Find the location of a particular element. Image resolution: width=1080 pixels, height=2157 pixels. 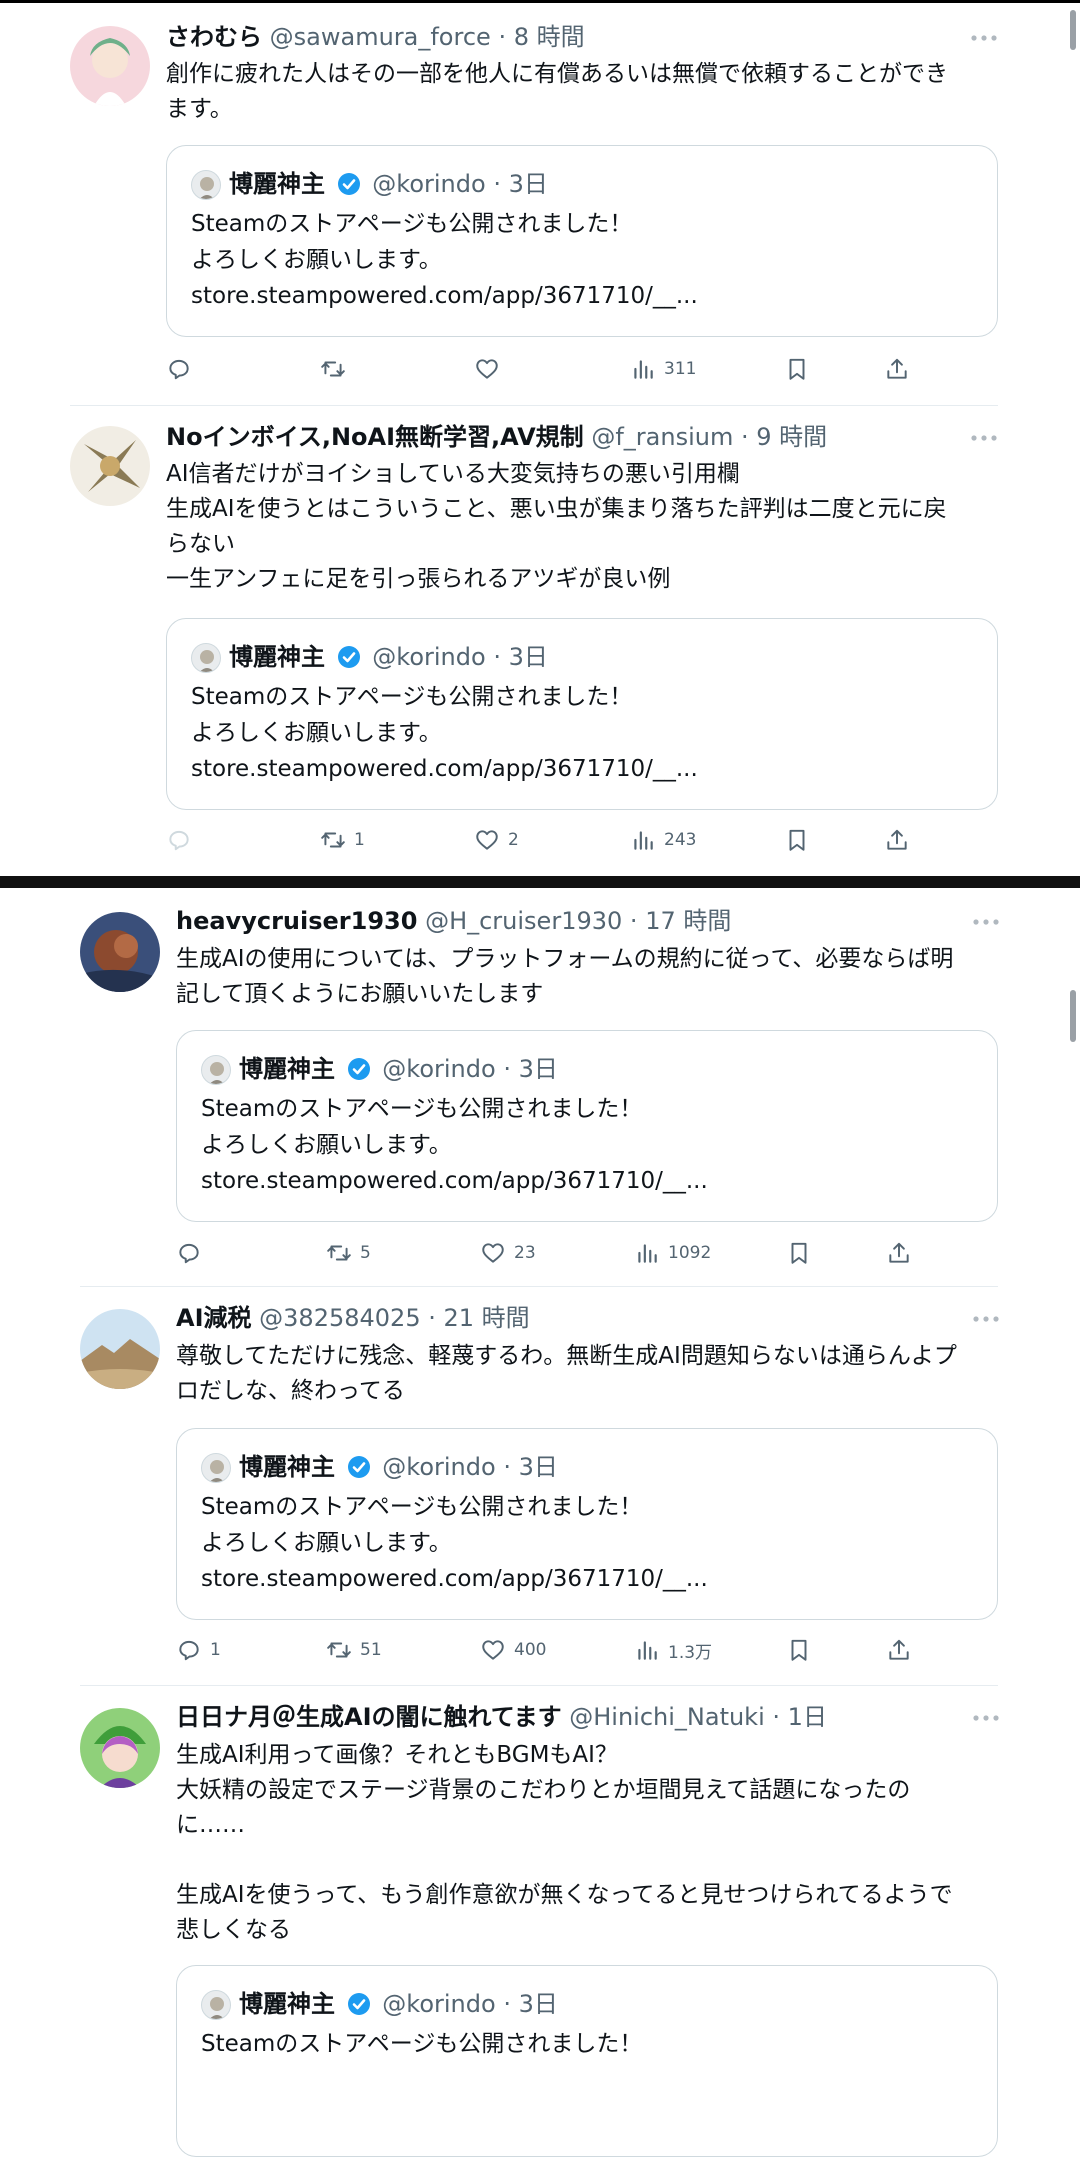

reply-button: 1 is located at coordinates (198, 1650).